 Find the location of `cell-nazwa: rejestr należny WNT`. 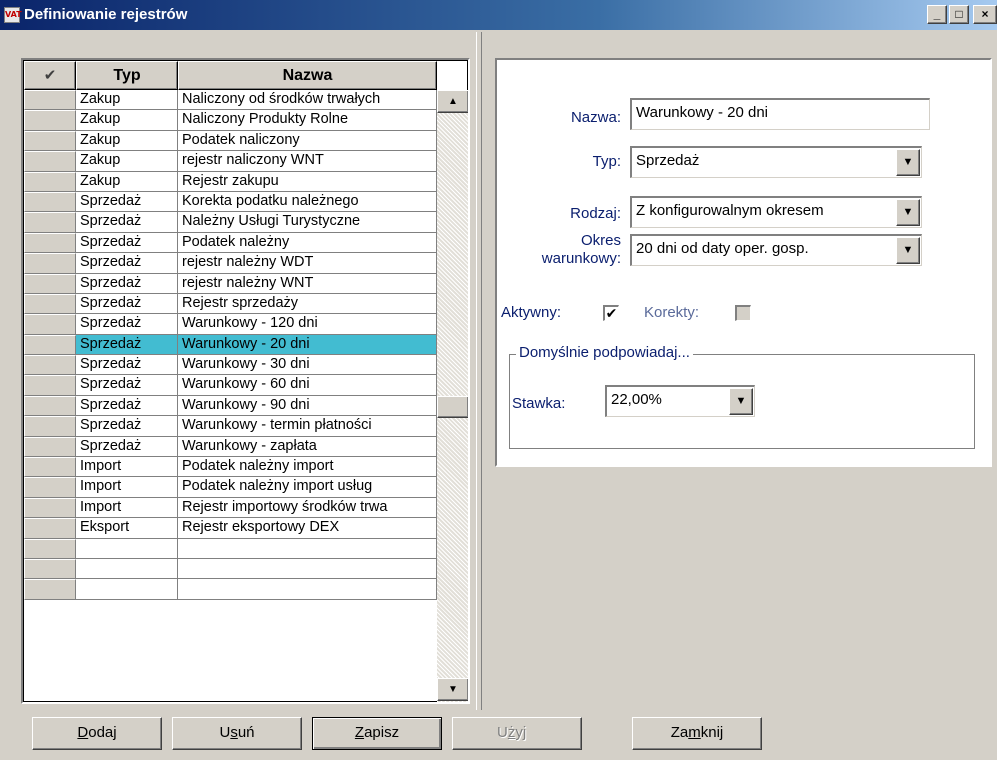

cell-nazwa: rejestr należny WNT is located at coordinates (307, 283).